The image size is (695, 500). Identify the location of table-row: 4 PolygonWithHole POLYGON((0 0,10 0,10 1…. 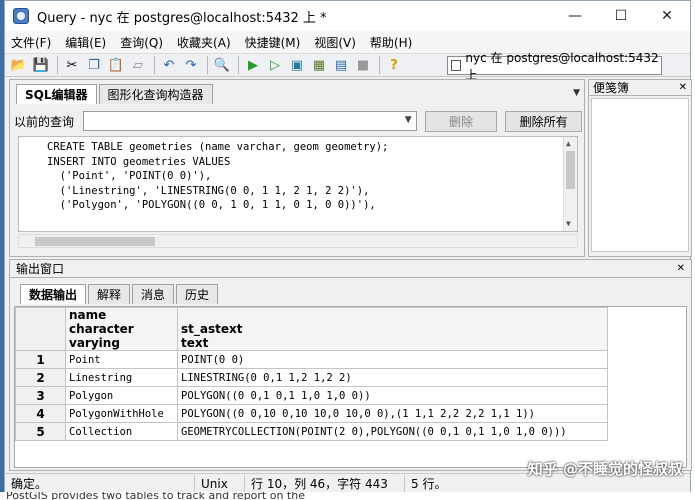
(311, 413).